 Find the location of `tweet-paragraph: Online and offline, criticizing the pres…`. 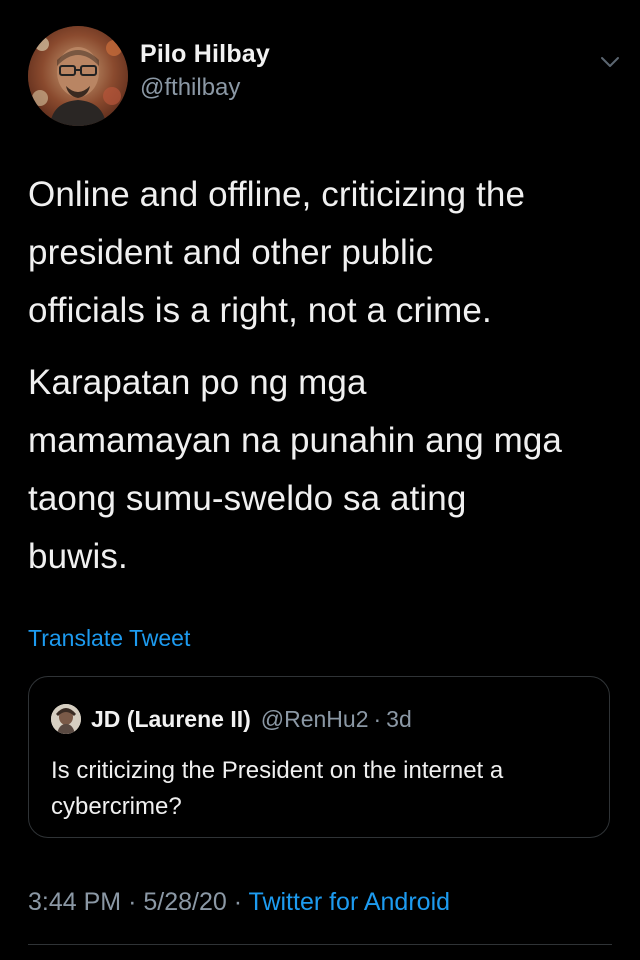

tweet-paragraph: Online and offline, criticizing the pres… is located at coordinates (277, 252).